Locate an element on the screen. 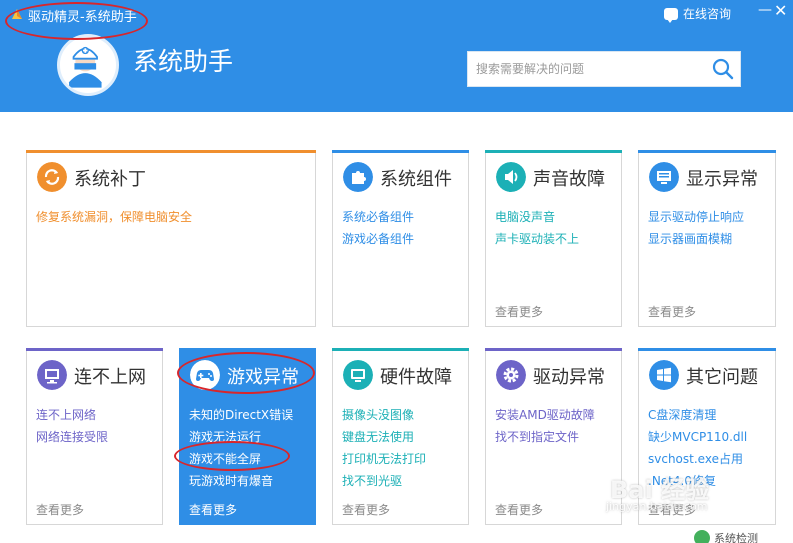  online-consult-label: 在线咨询 is located at coordinates (707, 14).